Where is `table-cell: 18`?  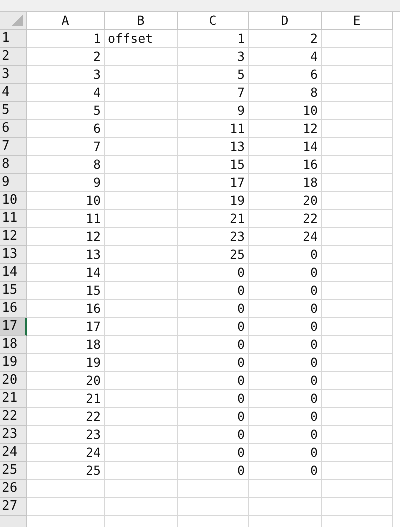 table-cell: 18 is located at coordinates (285, 183).